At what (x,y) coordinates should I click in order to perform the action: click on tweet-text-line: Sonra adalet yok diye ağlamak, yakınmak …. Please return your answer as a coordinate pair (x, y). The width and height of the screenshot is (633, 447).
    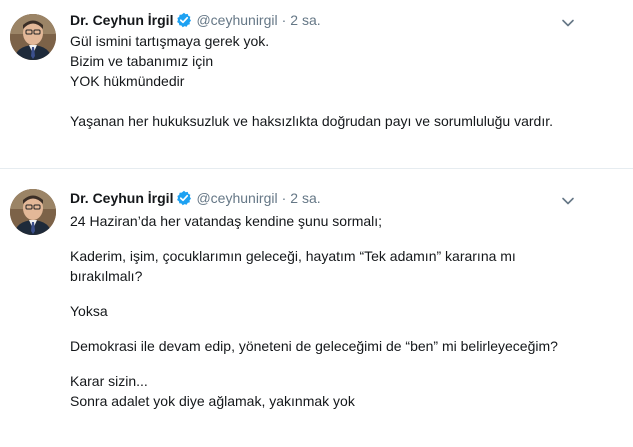
    Looking at the image, I should click on (212, 401).